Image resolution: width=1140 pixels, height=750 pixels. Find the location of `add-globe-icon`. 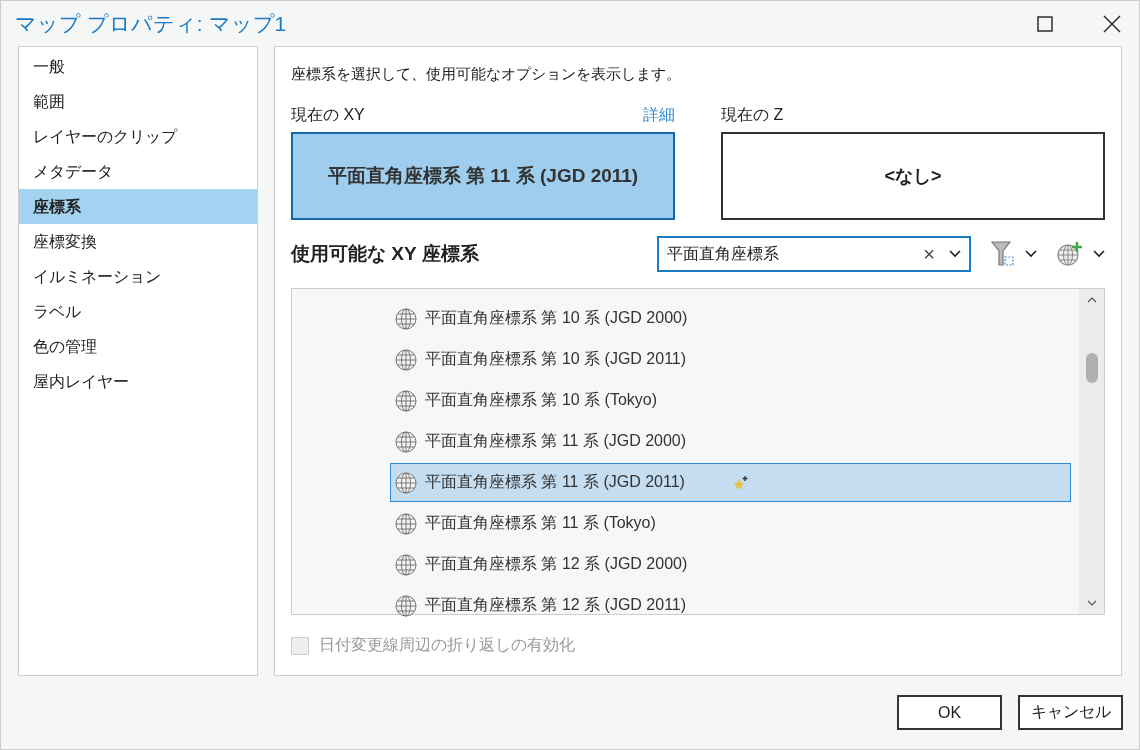

add-globe-icon is located at coordinates (1070, 254).